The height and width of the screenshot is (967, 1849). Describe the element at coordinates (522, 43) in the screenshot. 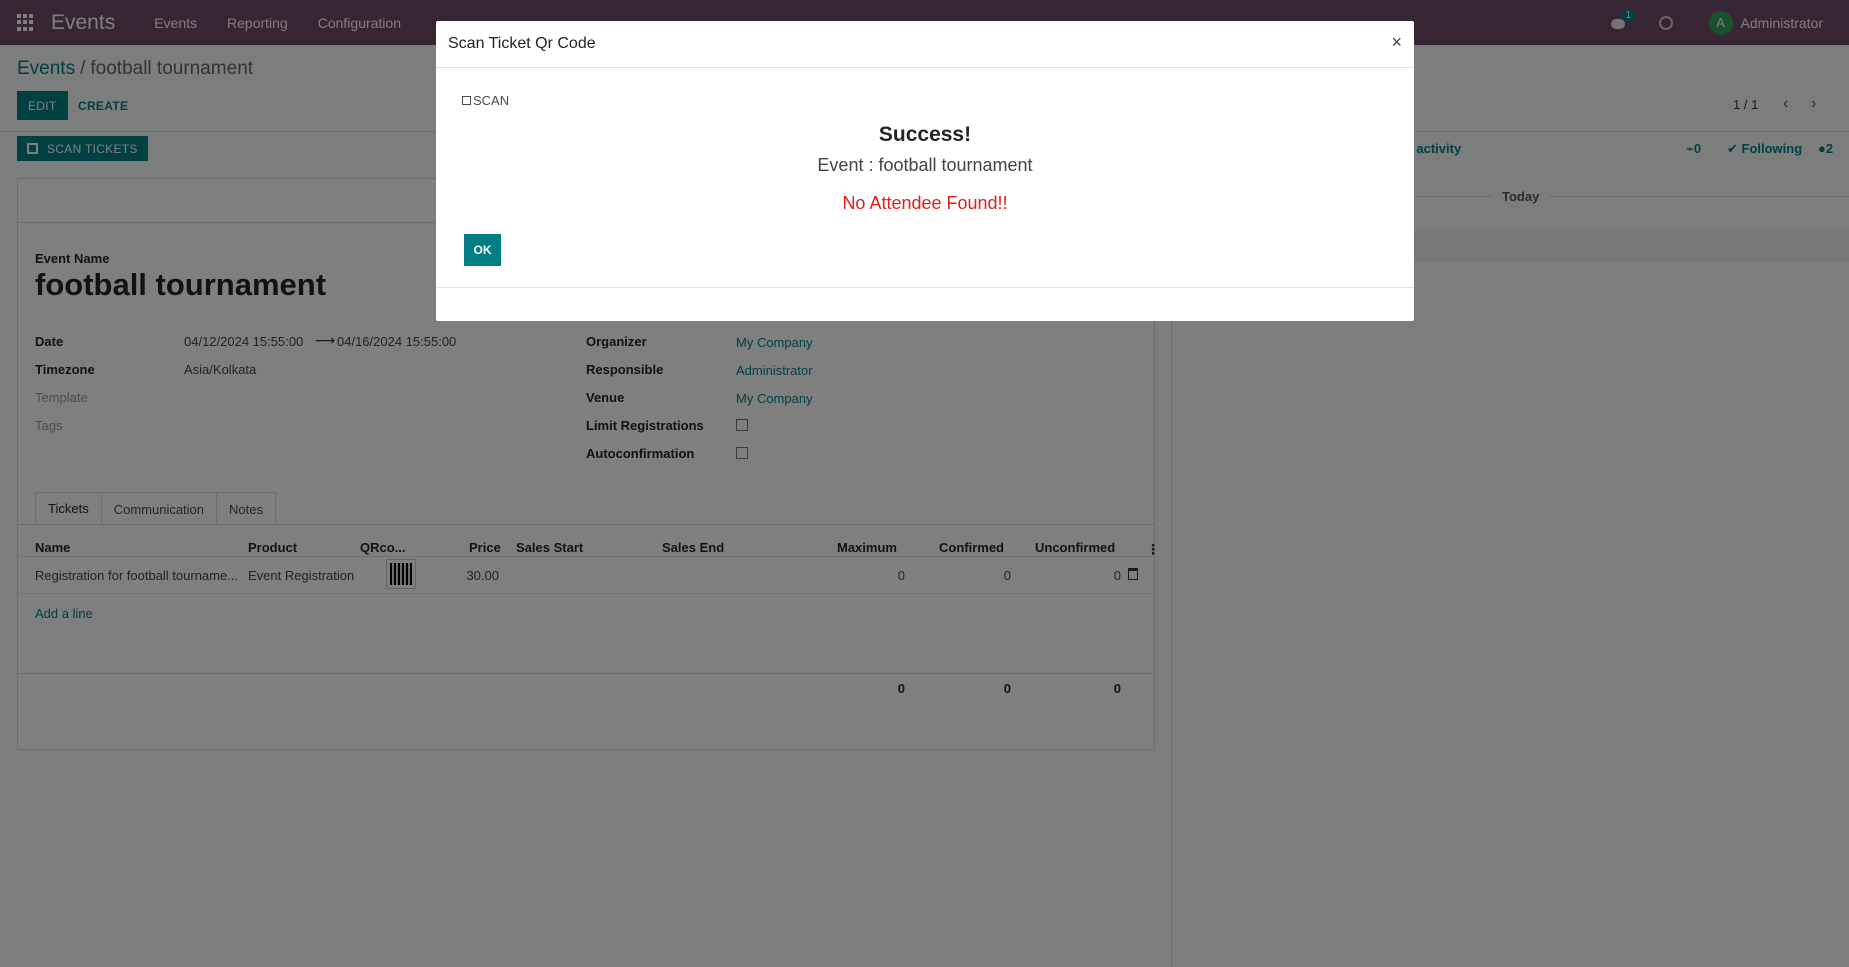

I see `modal-title: Scan Ticket Qr Code` at that location.